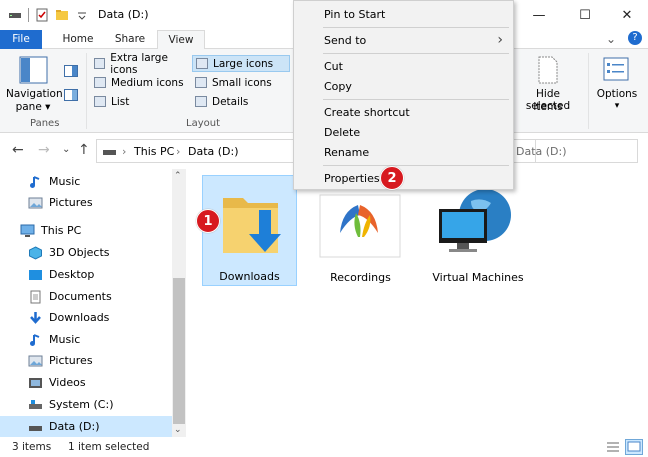  I want to click on options-button: Options ▾, so click(617, 84).